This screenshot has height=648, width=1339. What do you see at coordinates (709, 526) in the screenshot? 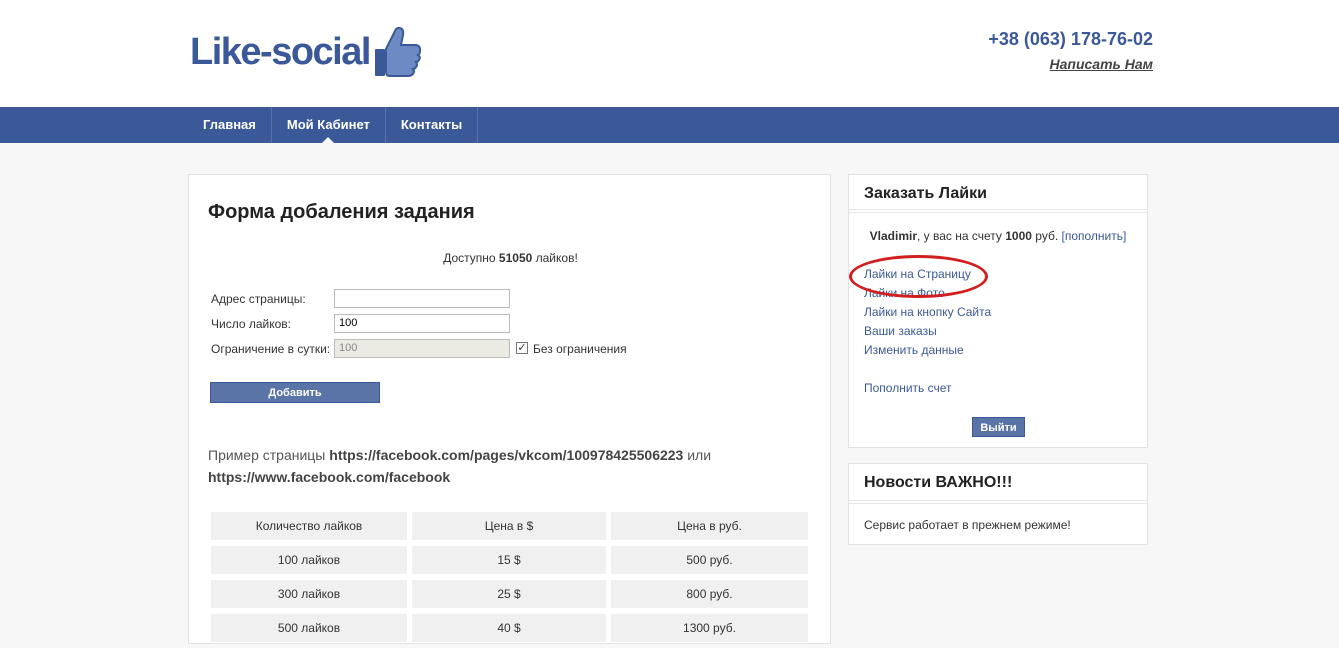
I see `table-header: Цена в руб.` at bounding box center [709, 526].